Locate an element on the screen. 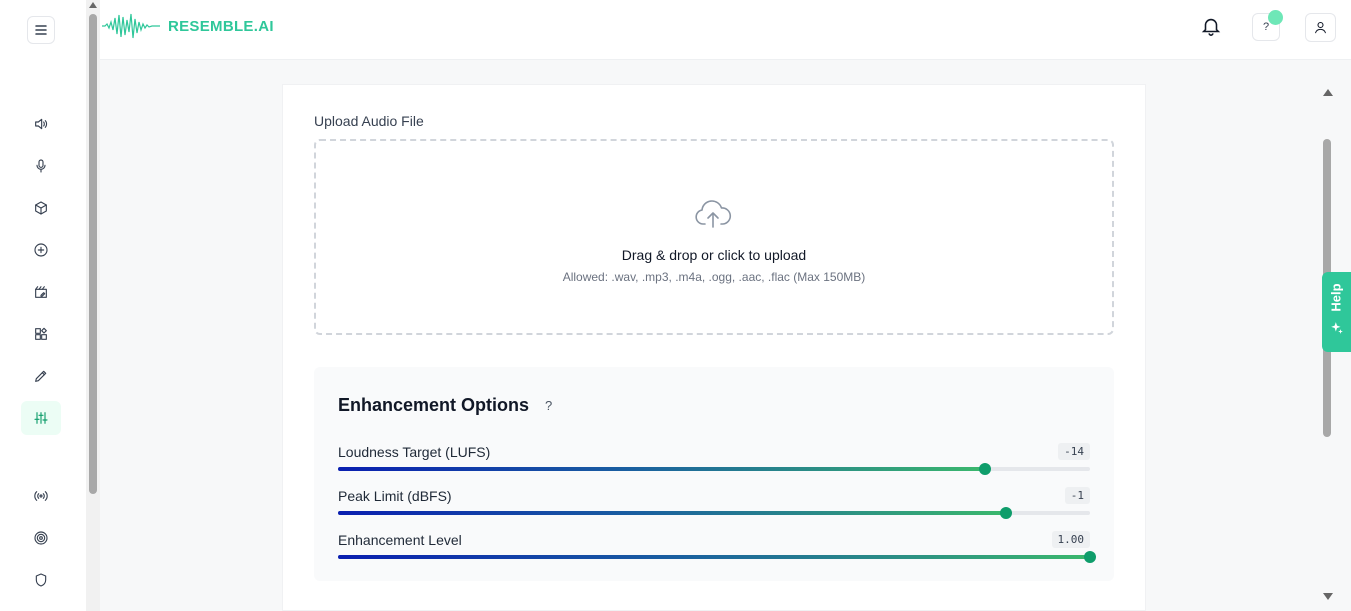  sparkle-icon is located at coordinates (1336, 327).